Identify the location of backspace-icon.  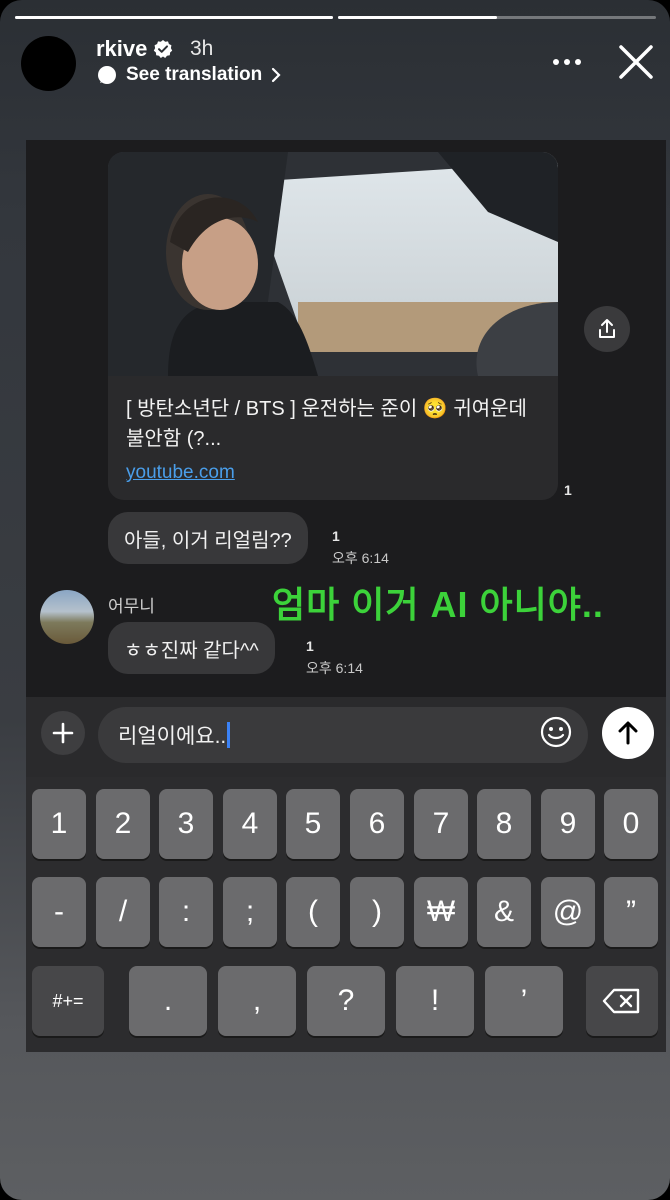
(621, 1001).